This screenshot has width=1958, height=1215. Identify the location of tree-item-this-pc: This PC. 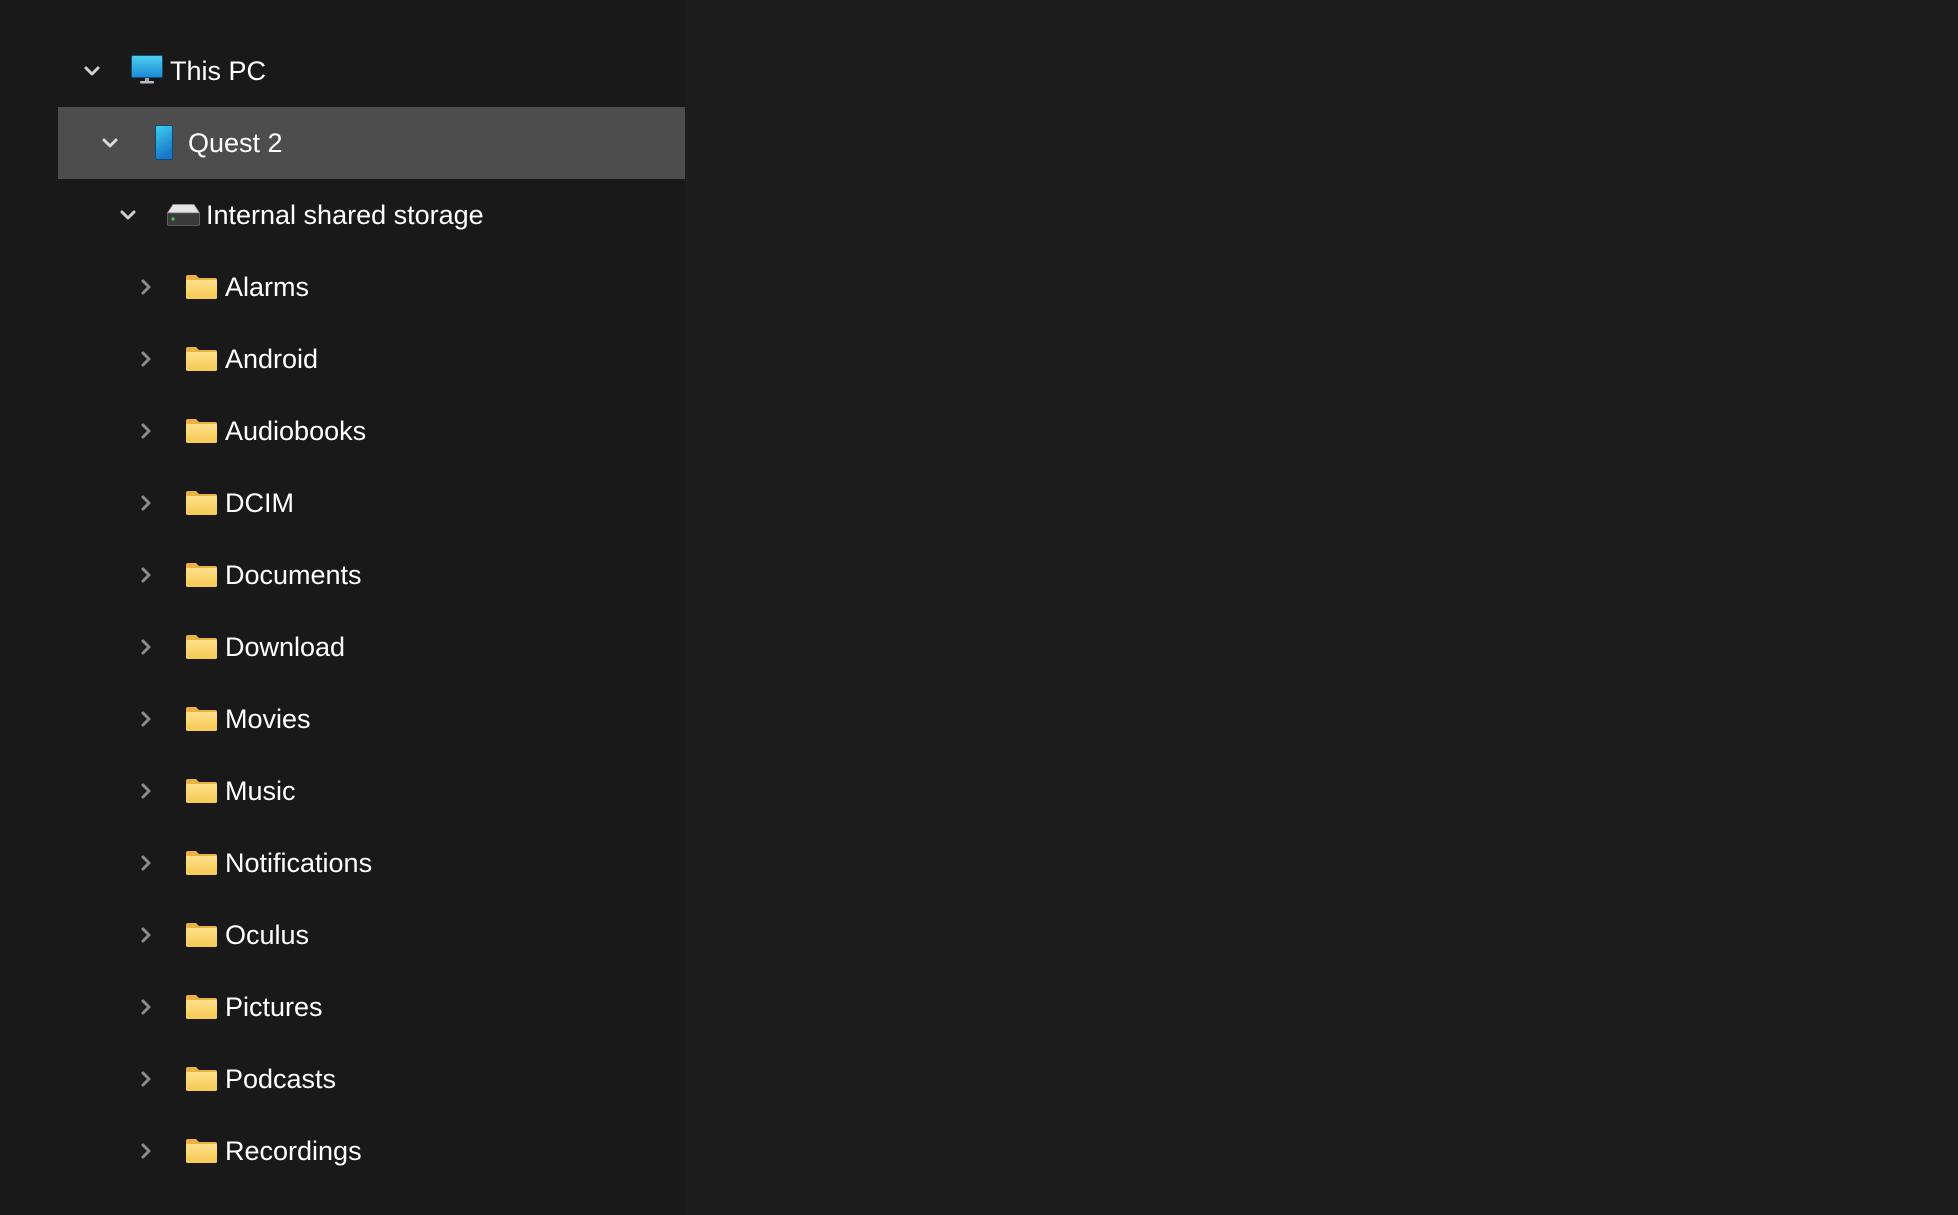
(371, 71).